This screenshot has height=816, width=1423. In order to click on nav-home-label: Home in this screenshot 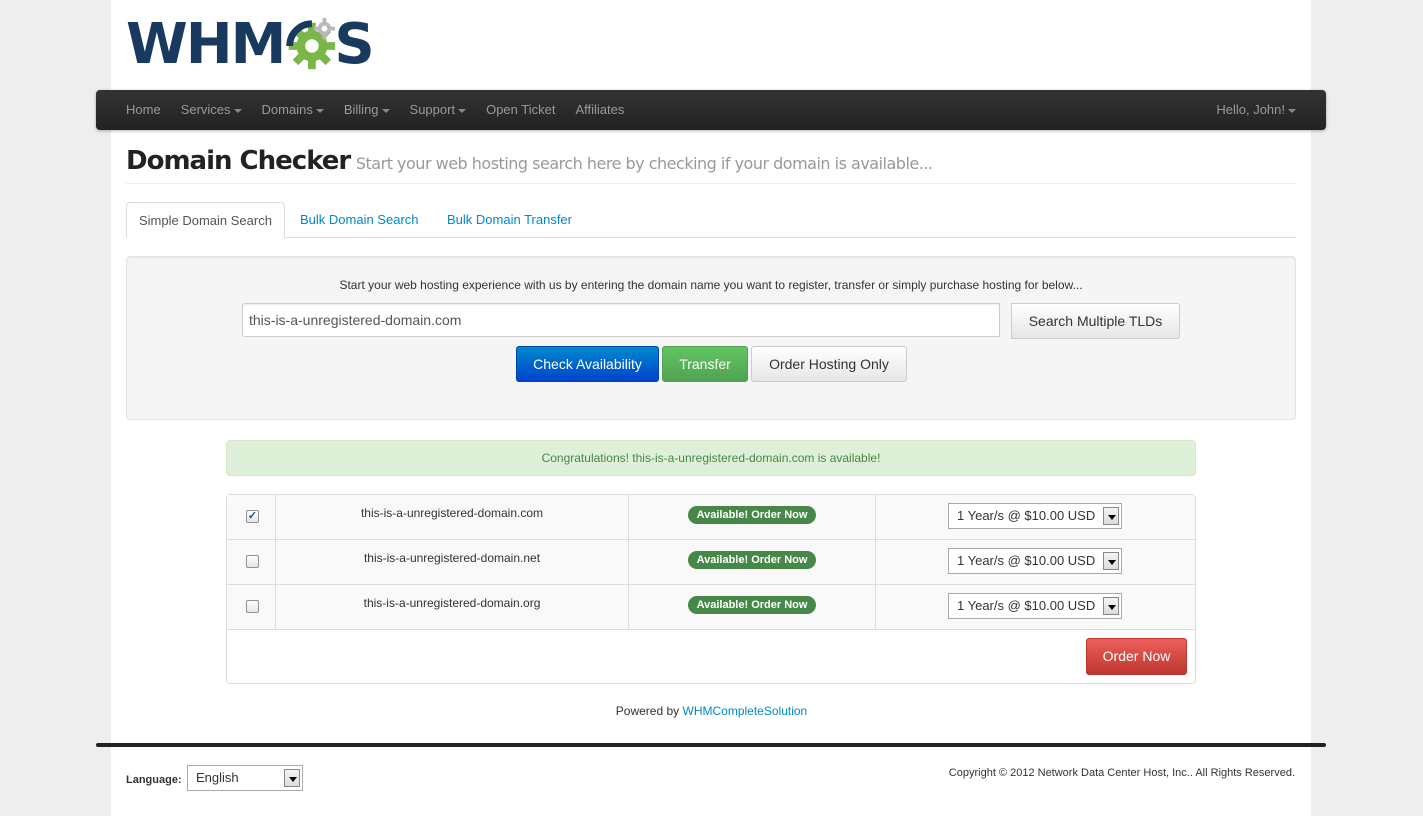, I will do `click(143, 109)`.